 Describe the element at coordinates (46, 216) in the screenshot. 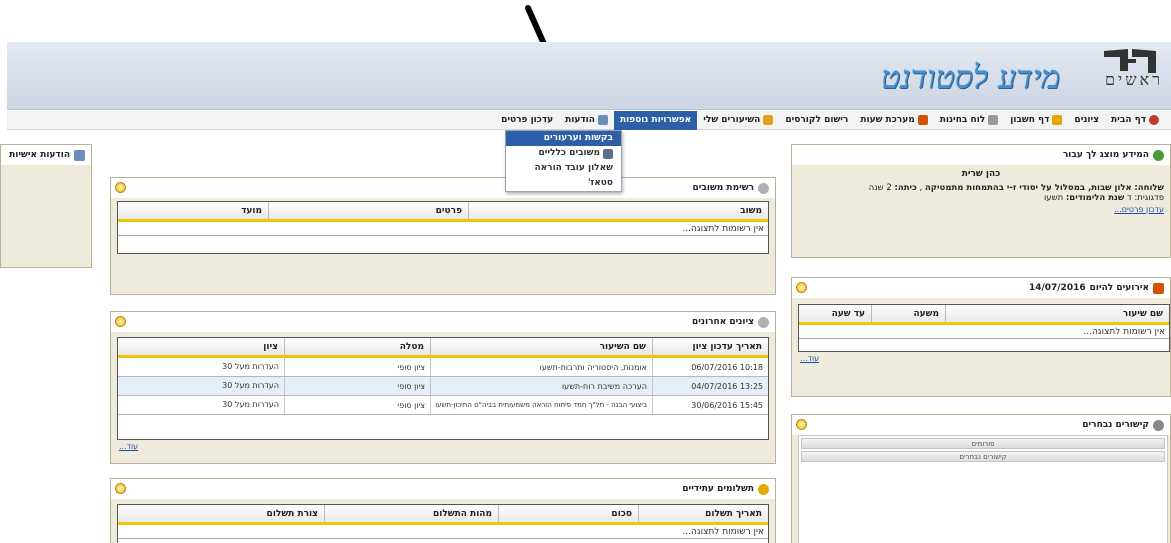

I see `panel-body` at that location.